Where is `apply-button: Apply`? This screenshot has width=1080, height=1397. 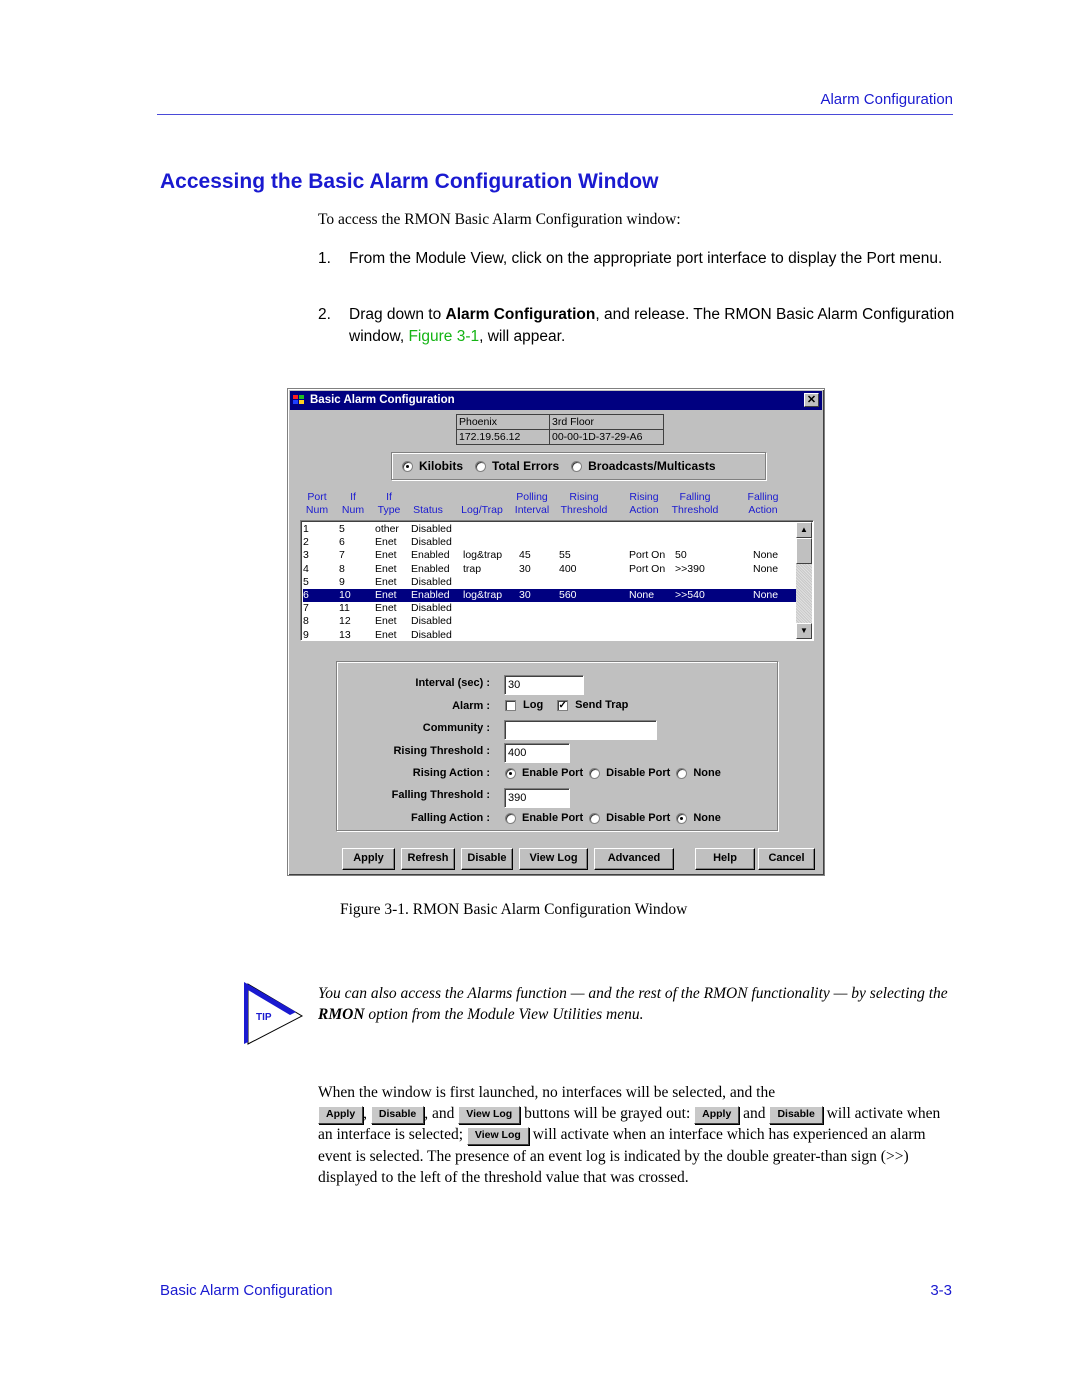 apply-button: Apply is located at coordinates (368, 859).